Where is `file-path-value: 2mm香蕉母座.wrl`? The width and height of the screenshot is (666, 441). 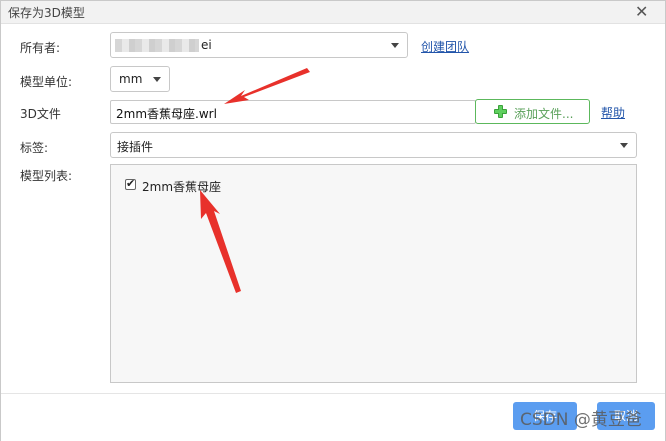
file-path-value: 2mm香蕉母座.wrl is located at coordinates (166, 114).